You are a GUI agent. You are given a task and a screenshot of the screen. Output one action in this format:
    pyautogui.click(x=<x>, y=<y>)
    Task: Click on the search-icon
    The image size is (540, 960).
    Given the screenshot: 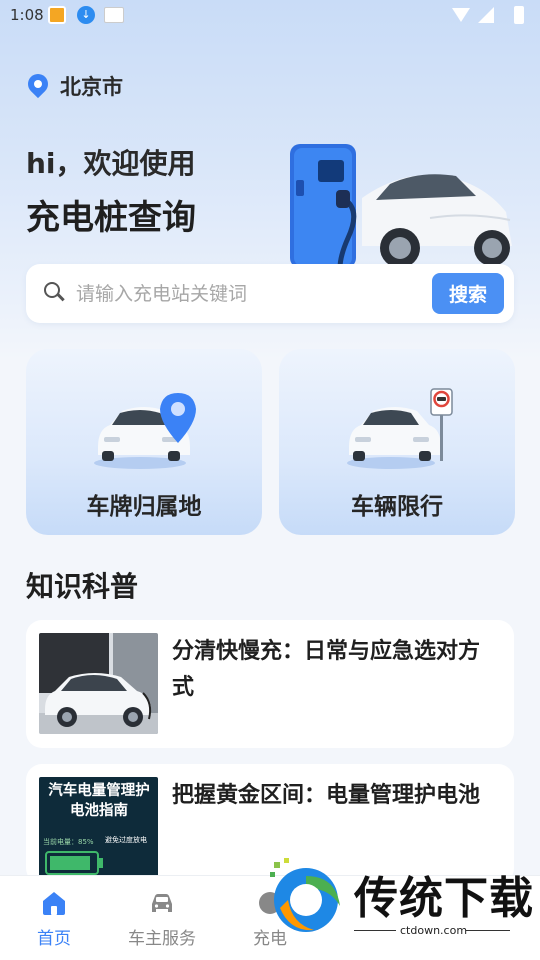 What is the action you would take?
    pyautogui.click(x=54, y=292)
    